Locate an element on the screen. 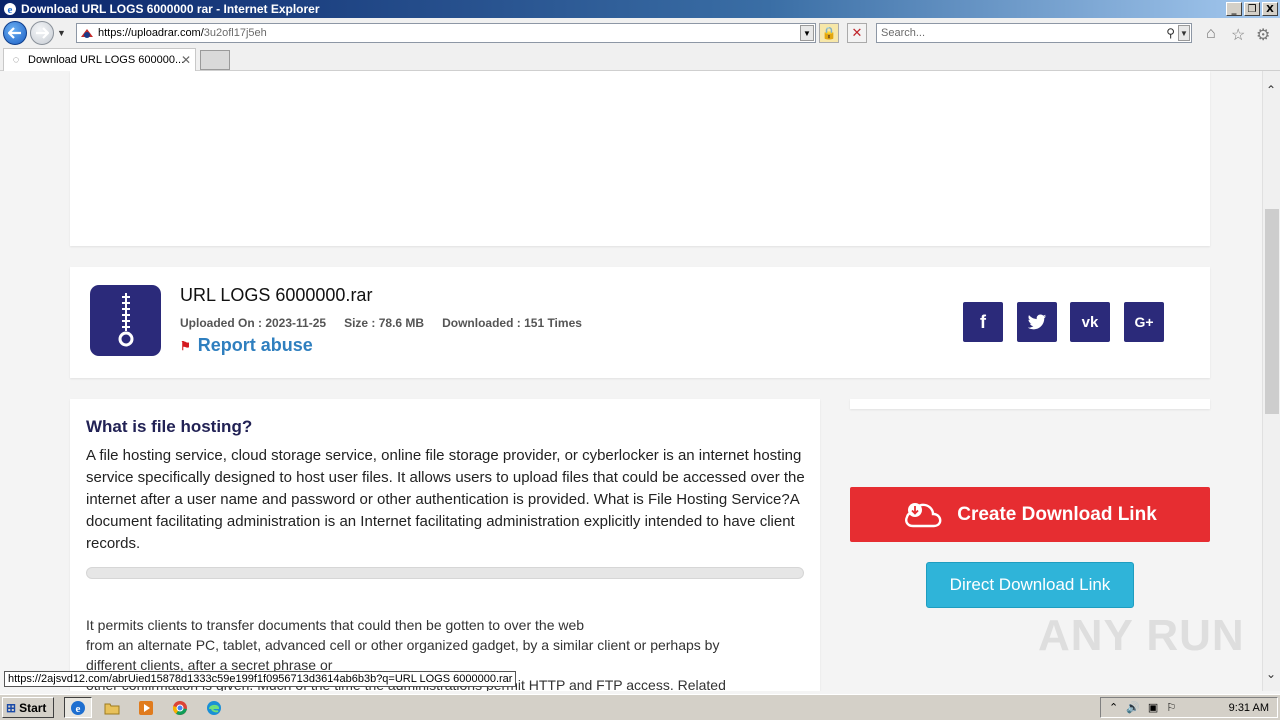 This screenshot has height=720, width=1280. download-count: Downloaded : 151 Times is located at coordinates (512, 323).